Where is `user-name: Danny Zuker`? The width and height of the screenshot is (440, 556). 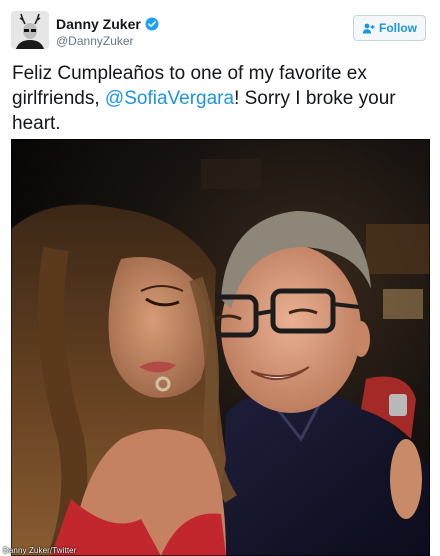
user-name: Danny Zuker is located at coordinates (107, 24).